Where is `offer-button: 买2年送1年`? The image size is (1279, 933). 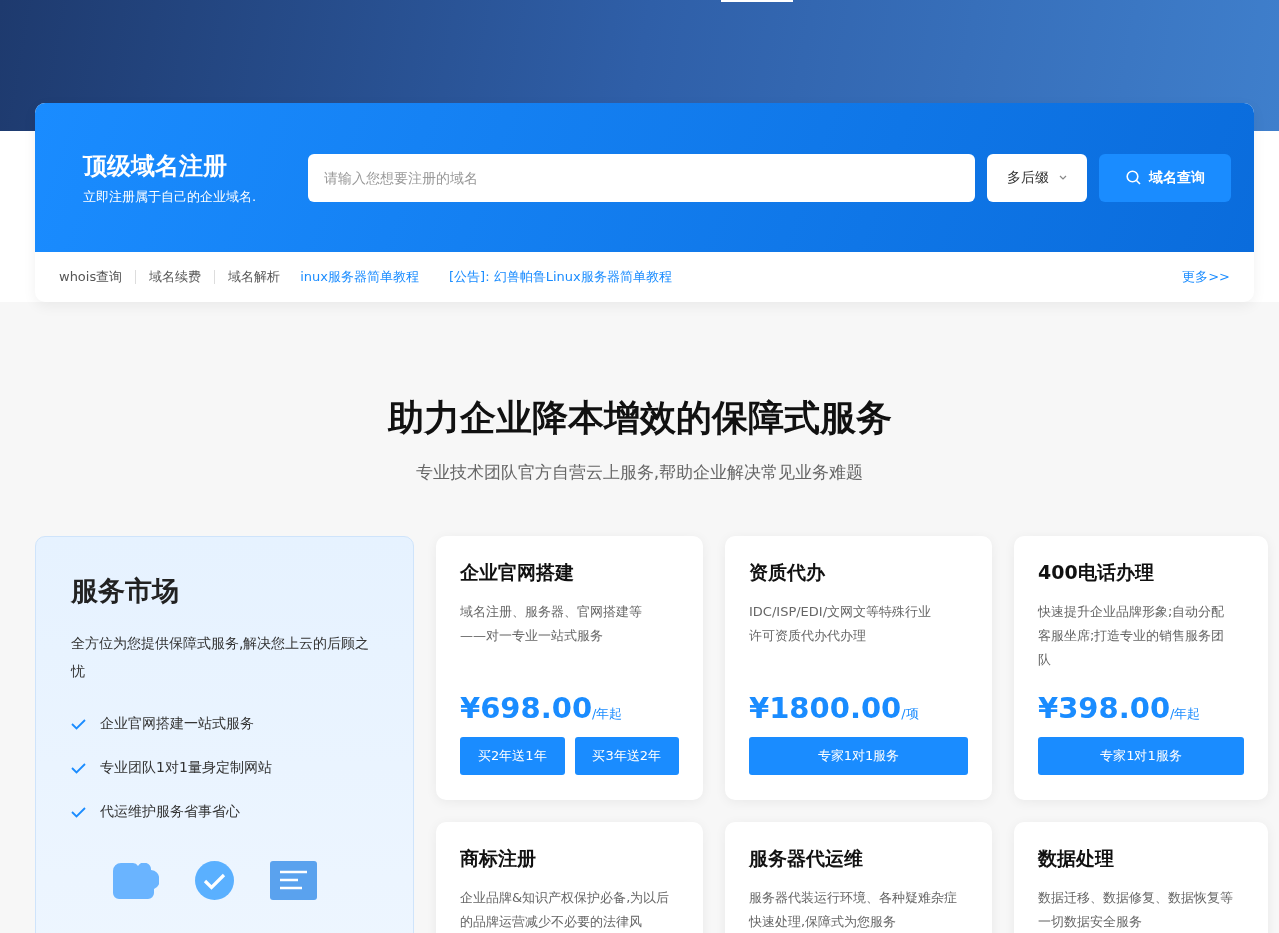
offer-button: 买2年送1年 is located at coordinates (512, 756).